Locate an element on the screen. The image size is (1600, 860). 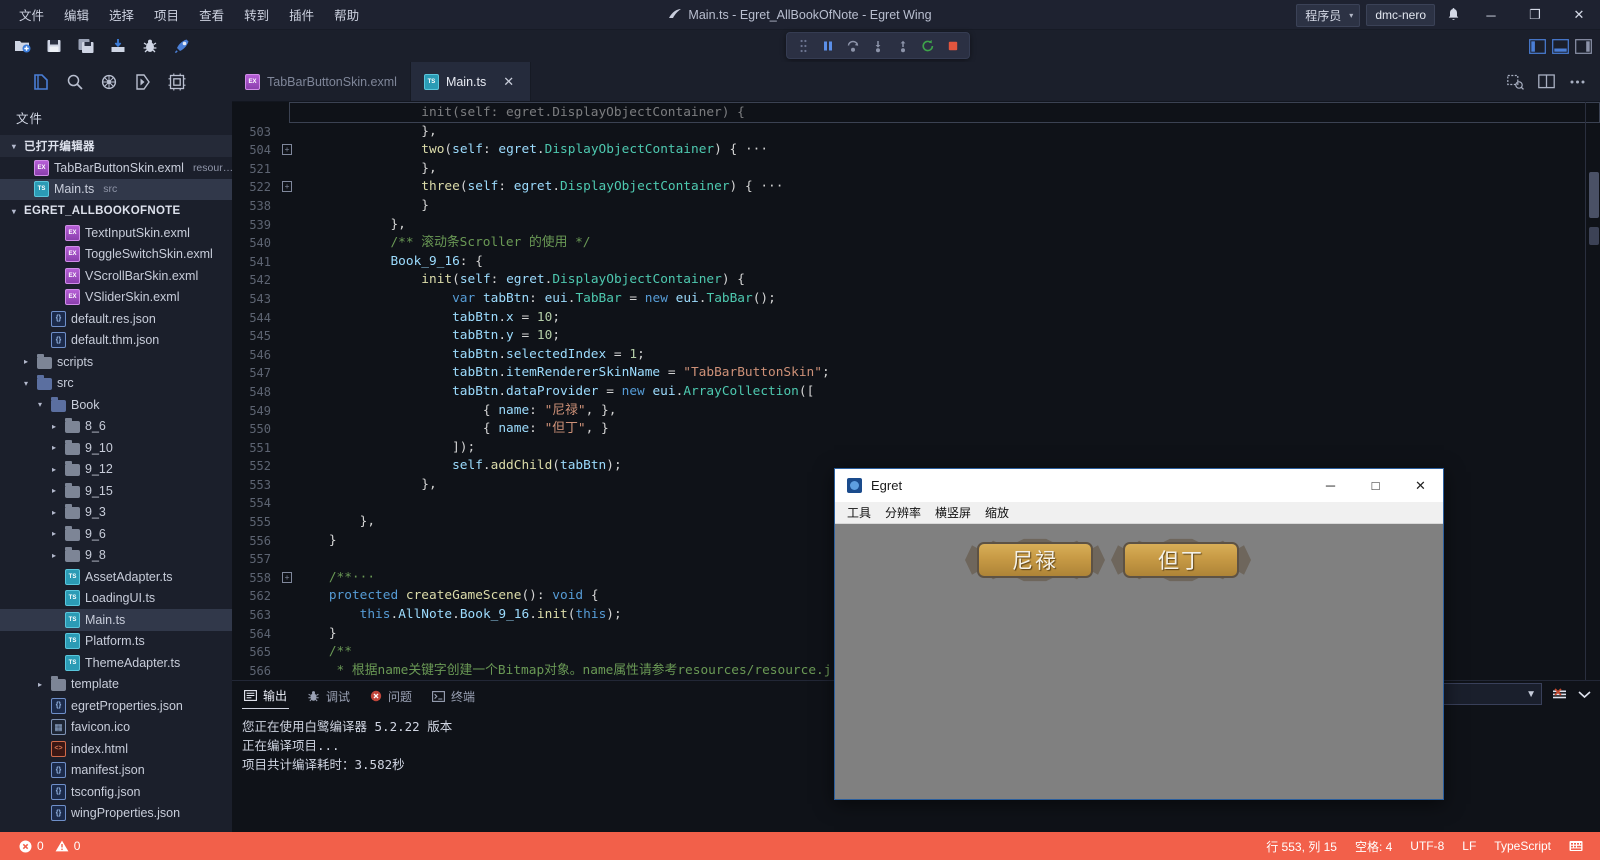
tree-item-main-ts: Main.ts is located at coordinates (116, 620).